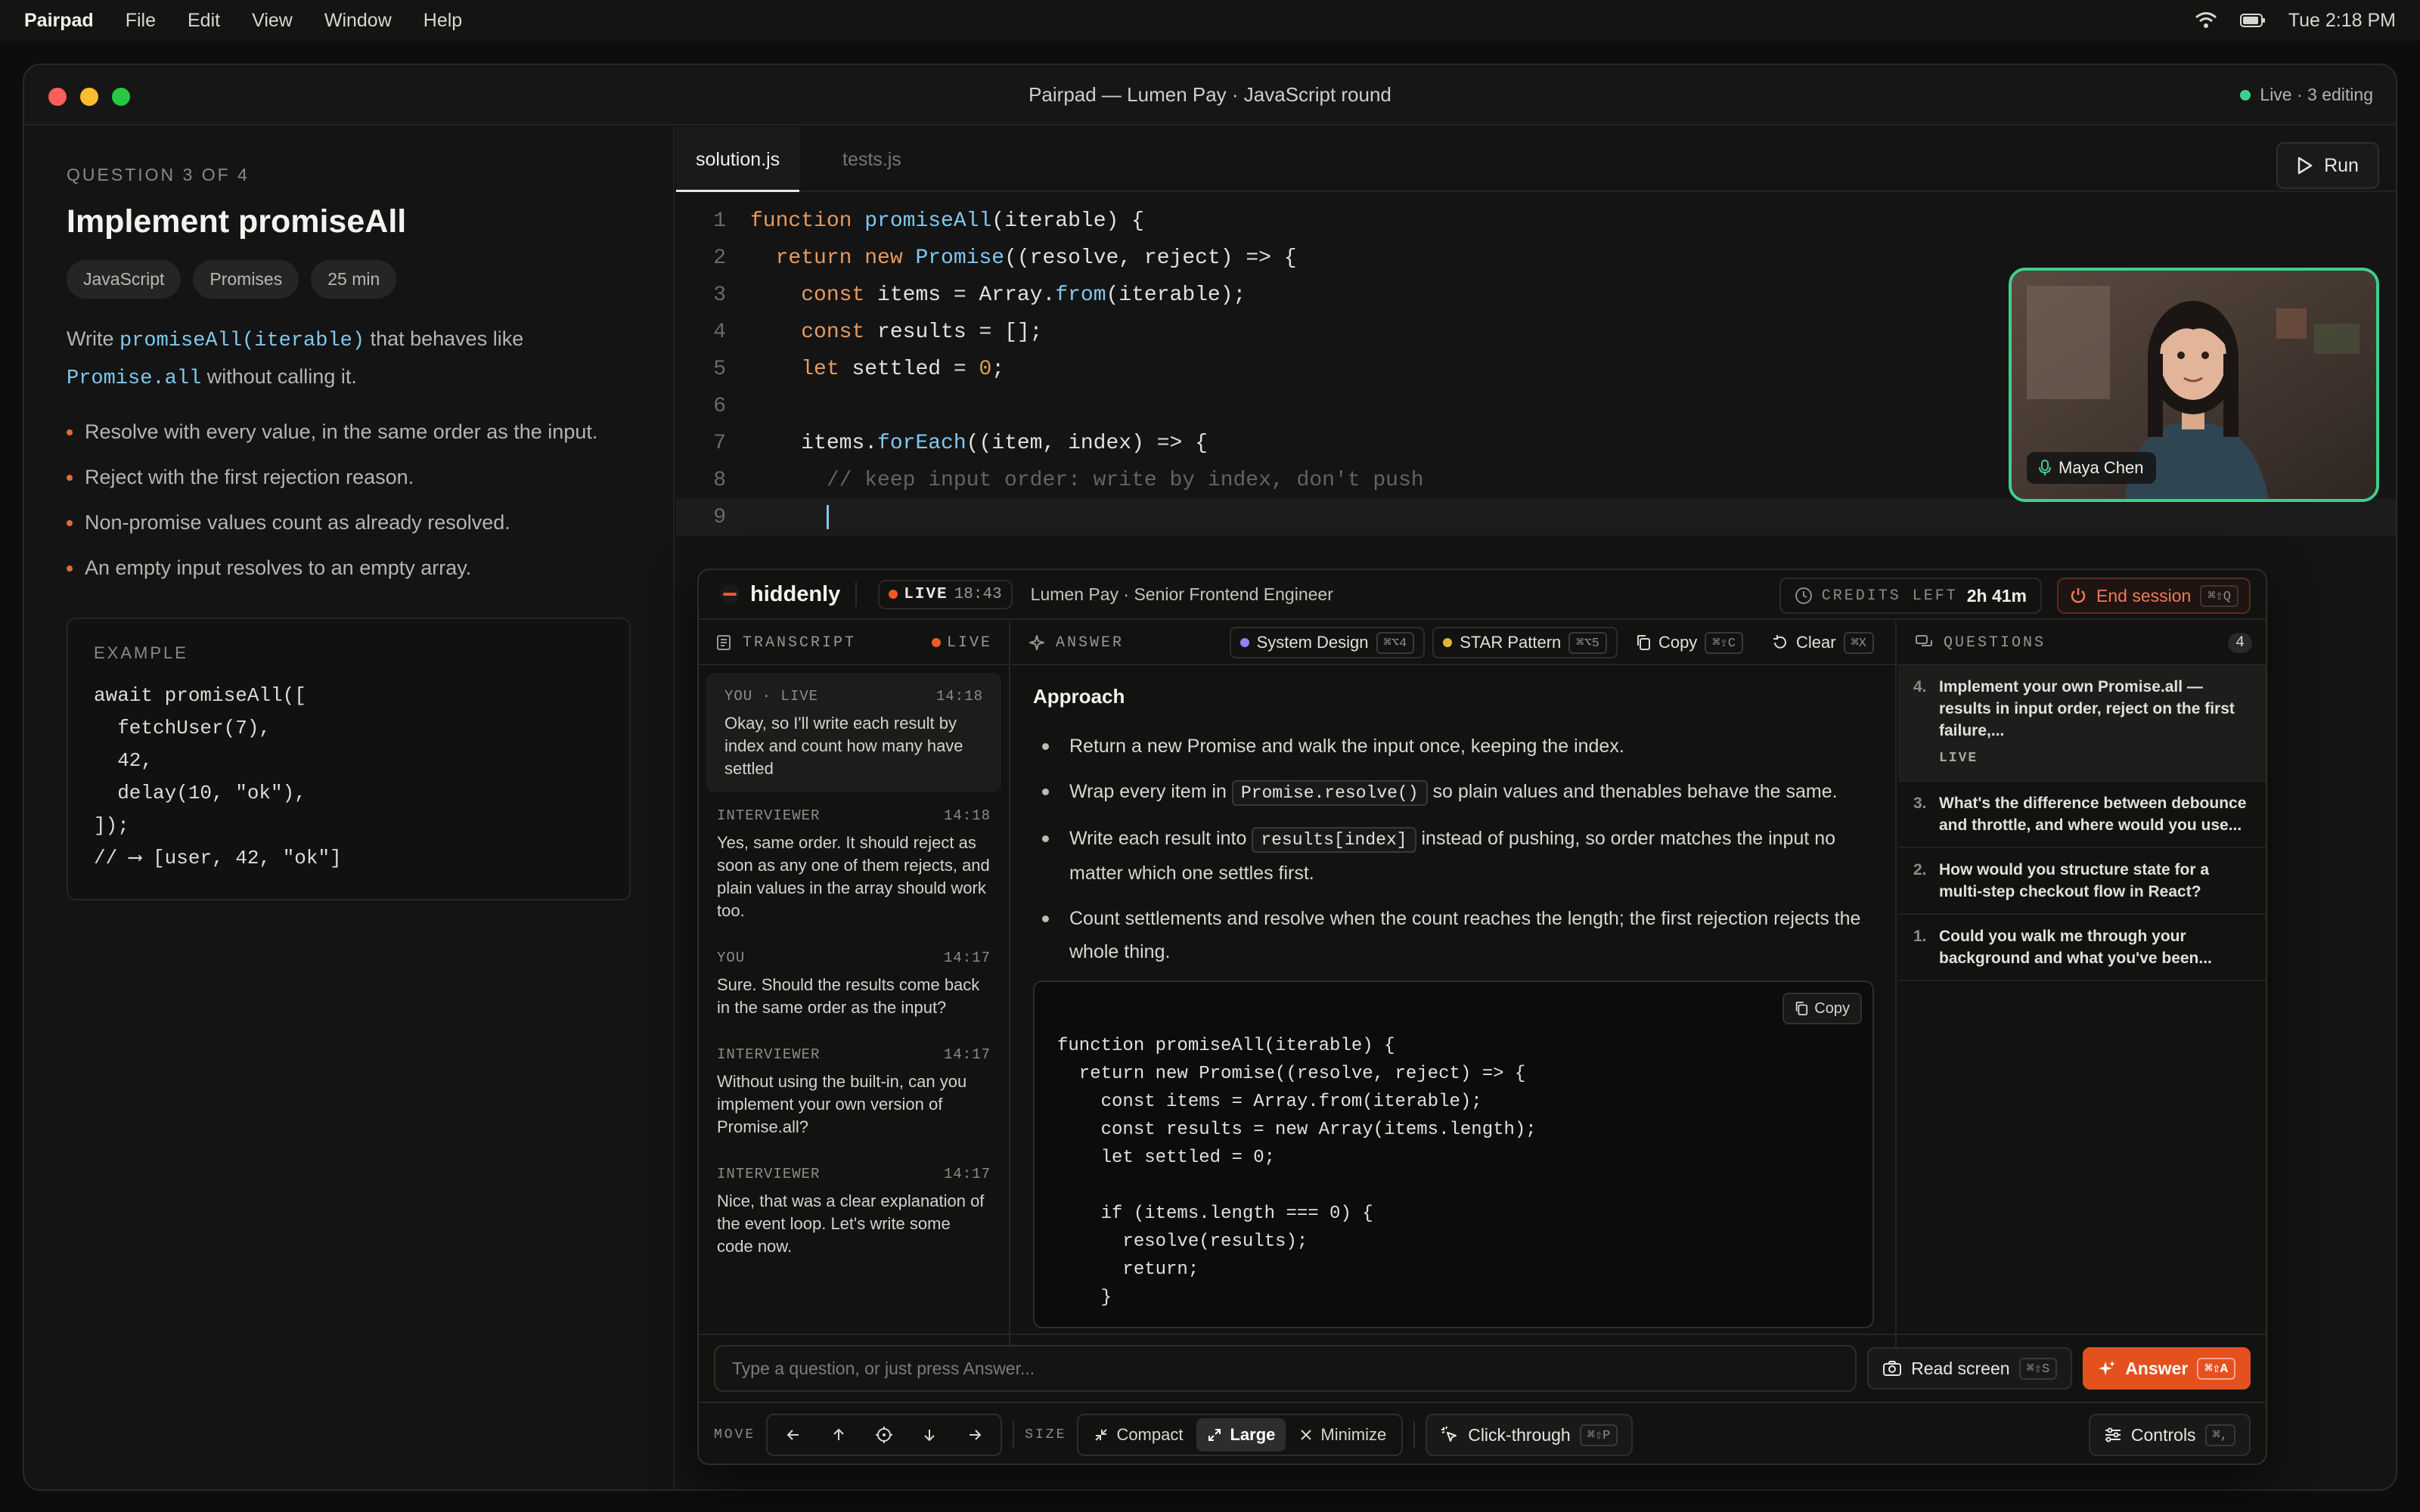 The height and width of the screenshot is (1512, 2420). I want to click on credits-value: 2h 41m, so click(1996, 595).